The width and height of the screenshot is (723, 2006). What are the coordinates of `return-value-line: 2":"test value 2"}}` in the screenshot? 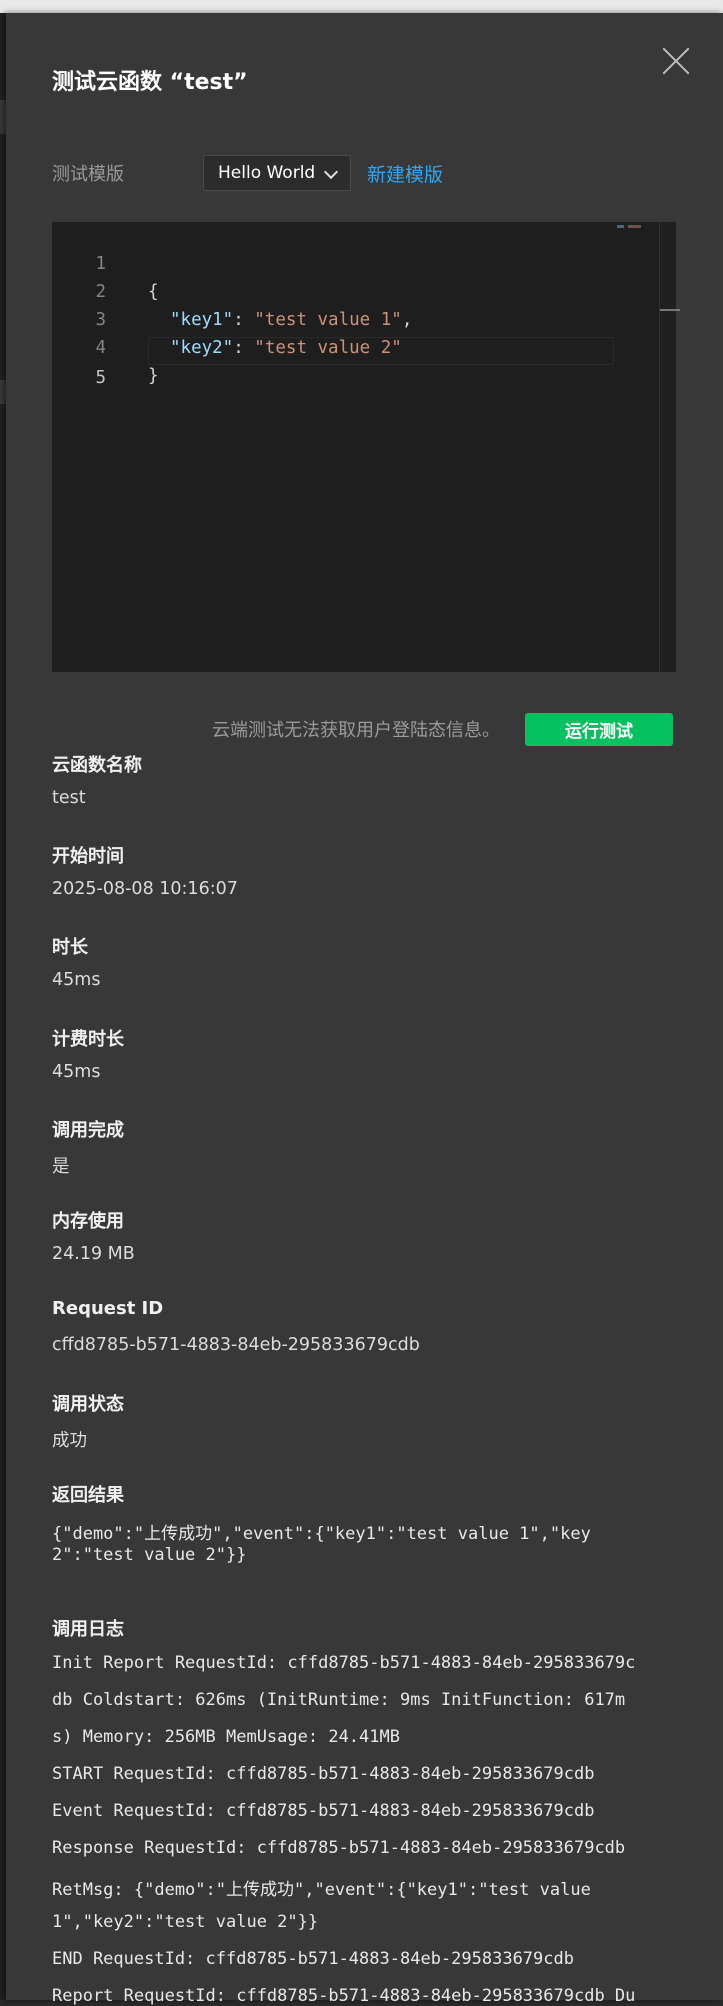 It's located at (149, 1555).